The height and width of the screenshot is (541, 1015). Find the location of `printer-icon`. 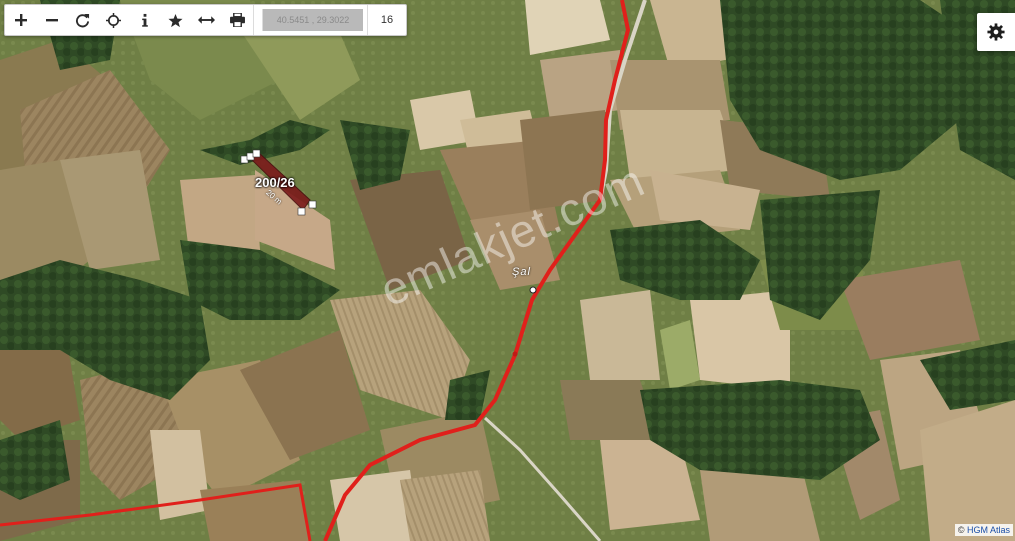

printer-icon is located at coordinates (237, 20).